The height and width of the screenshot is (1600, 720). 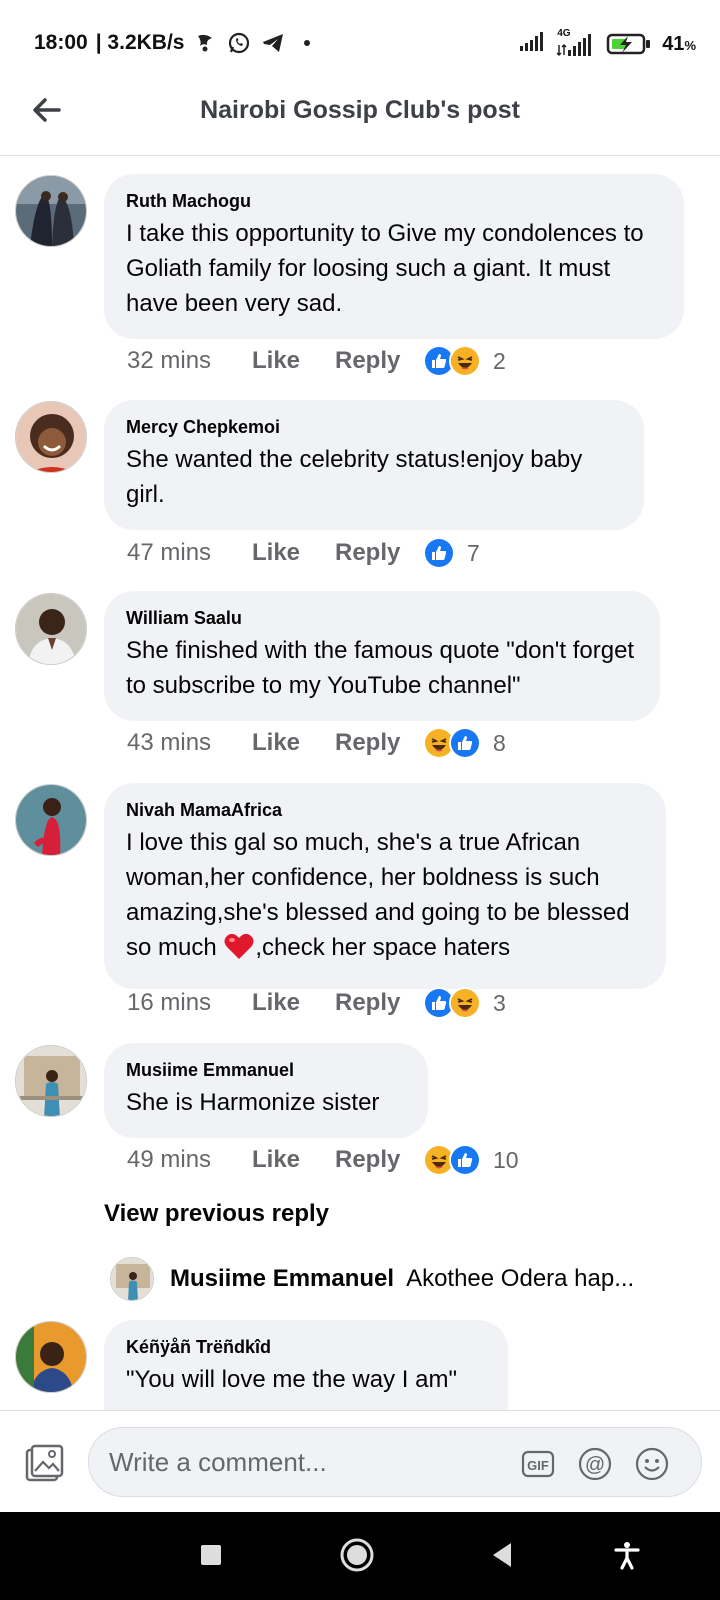 I want to click on comment-text: She is Harmonize sister, so click(x=253, y=1102).